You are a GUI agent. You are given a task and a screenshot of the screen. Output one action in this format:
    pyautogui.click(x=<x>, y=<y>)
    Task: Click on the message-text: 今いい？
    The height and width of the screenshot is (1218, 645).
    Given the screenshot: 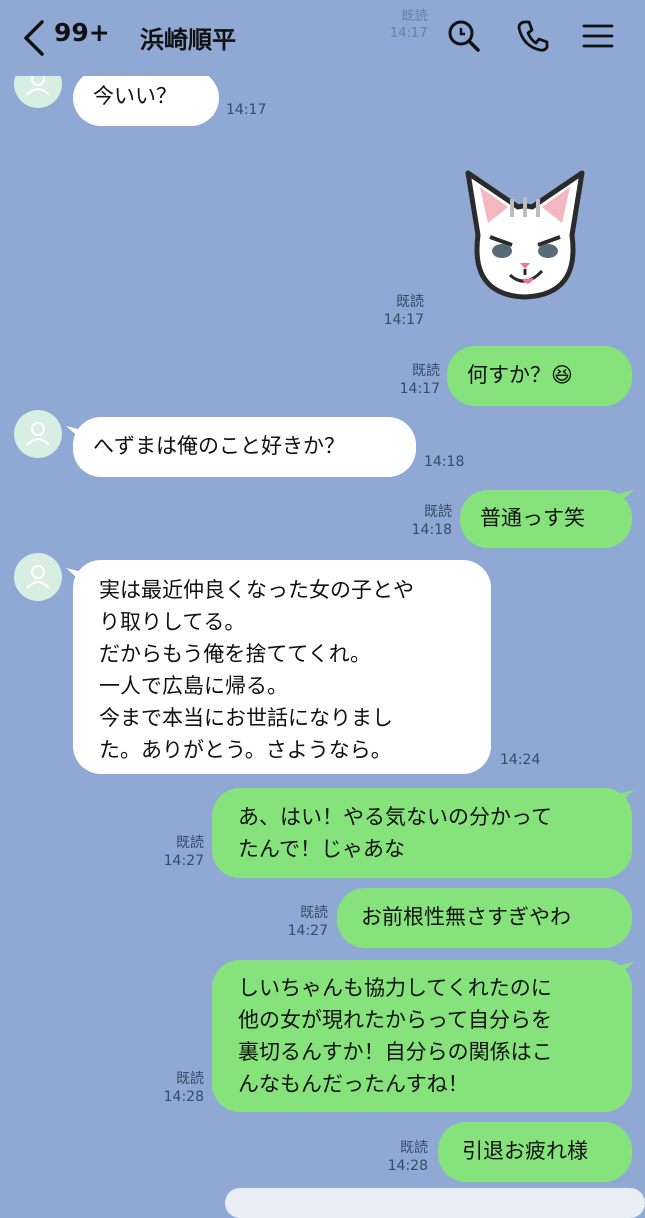 What is the action you would take?
    pyautogui.click(x=135, y=96)
    